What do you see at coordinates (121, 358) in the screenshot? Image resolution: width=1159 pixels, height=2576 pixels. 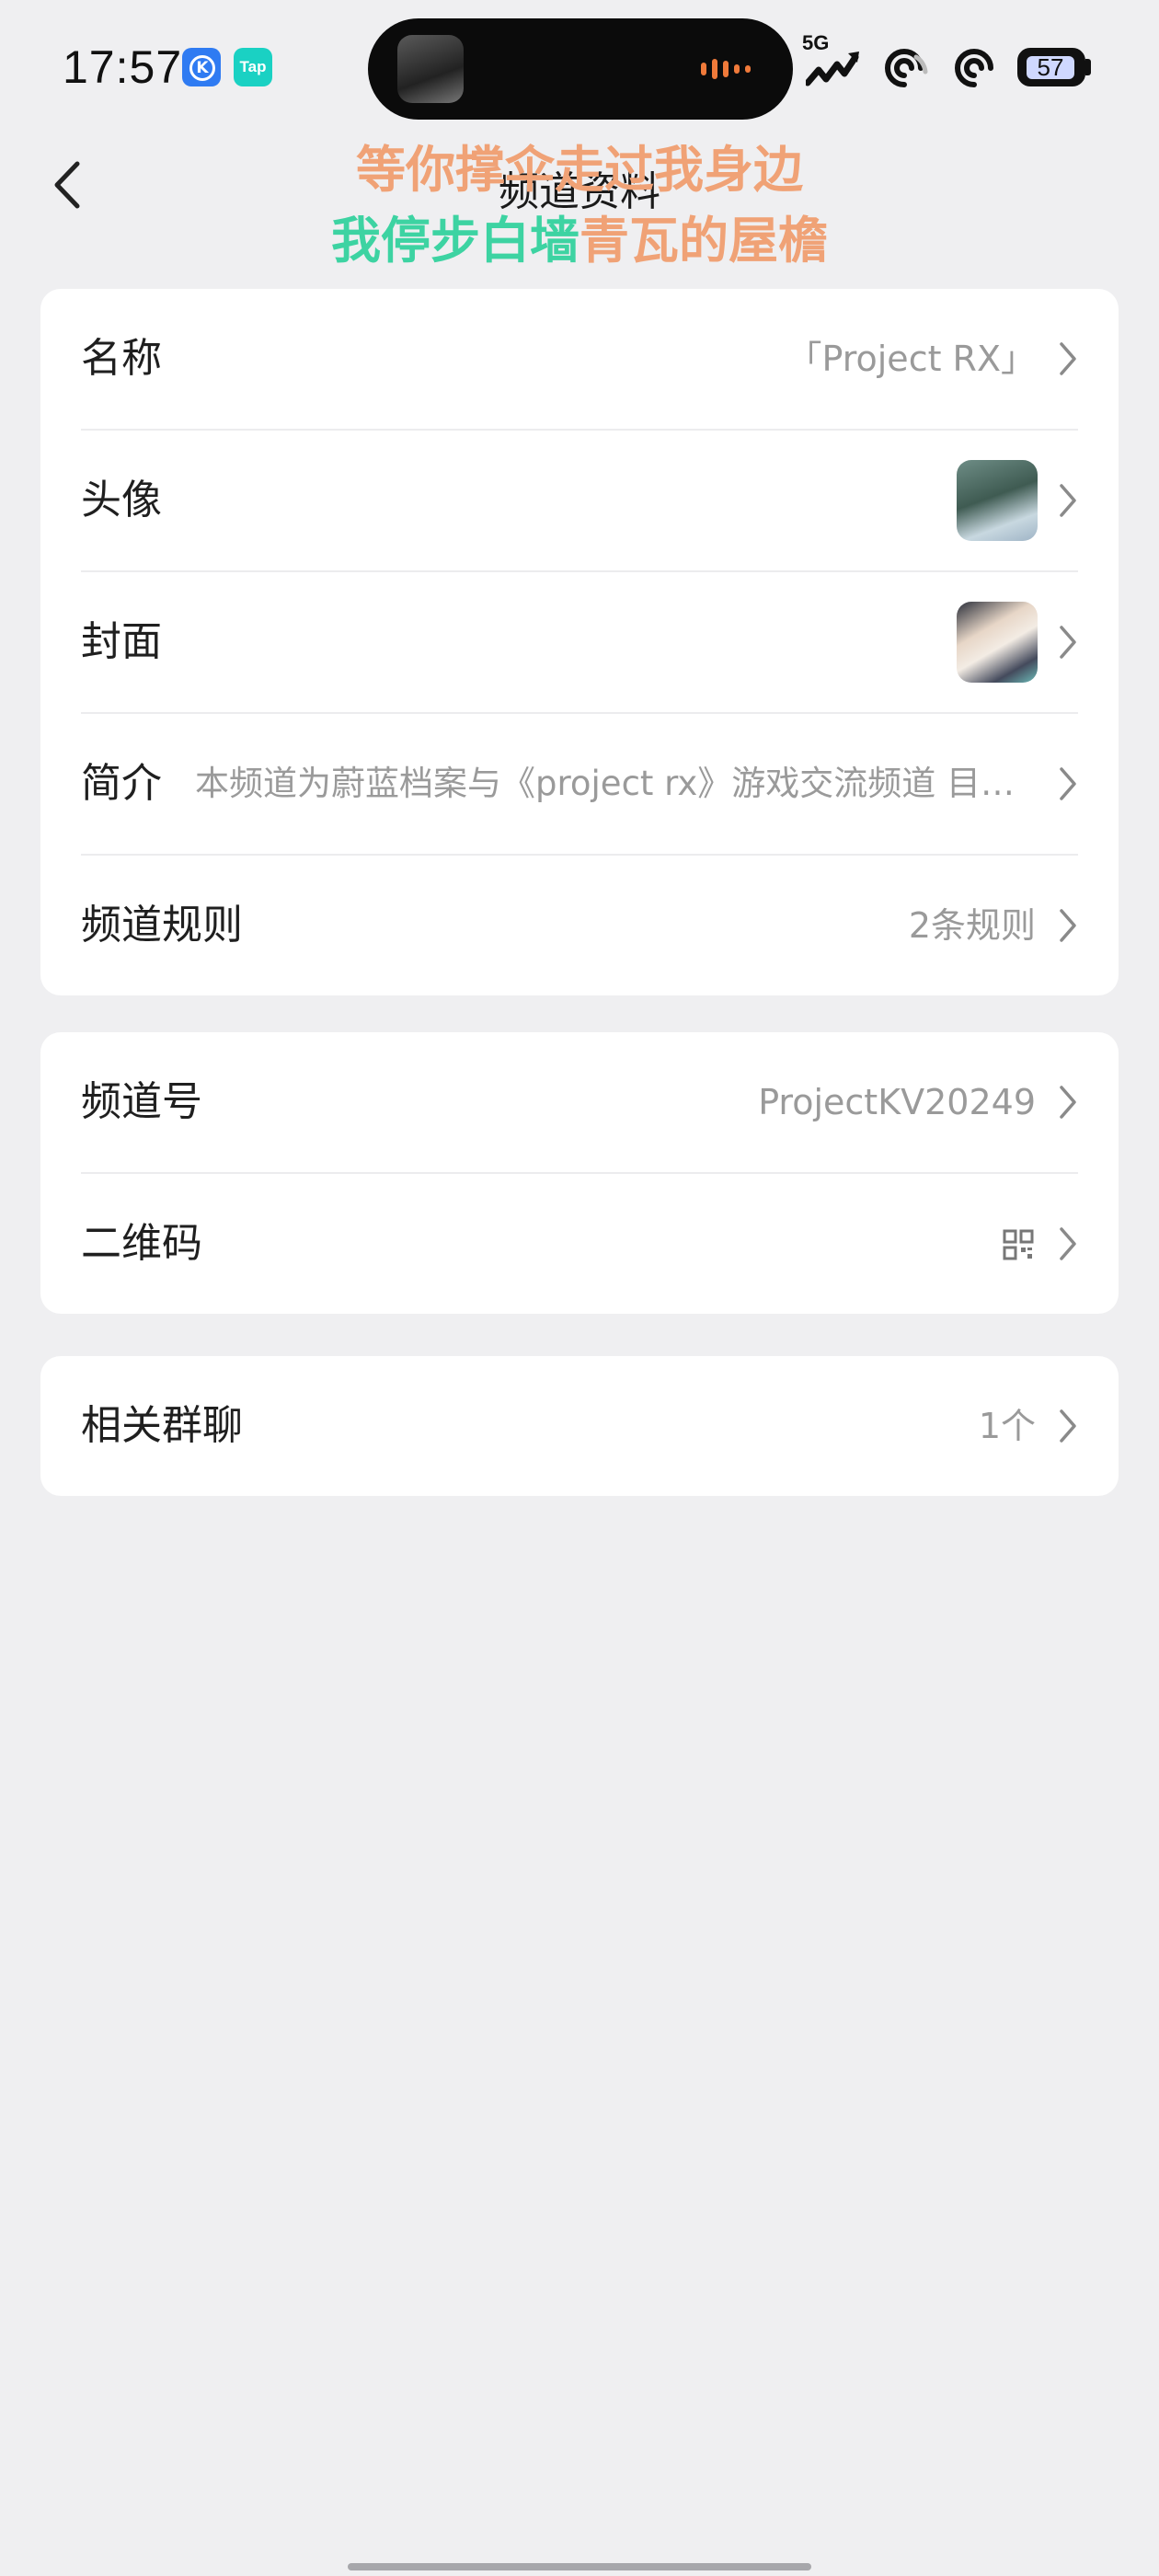 I see `name-label: 名称` at bounding box center [121, 358].